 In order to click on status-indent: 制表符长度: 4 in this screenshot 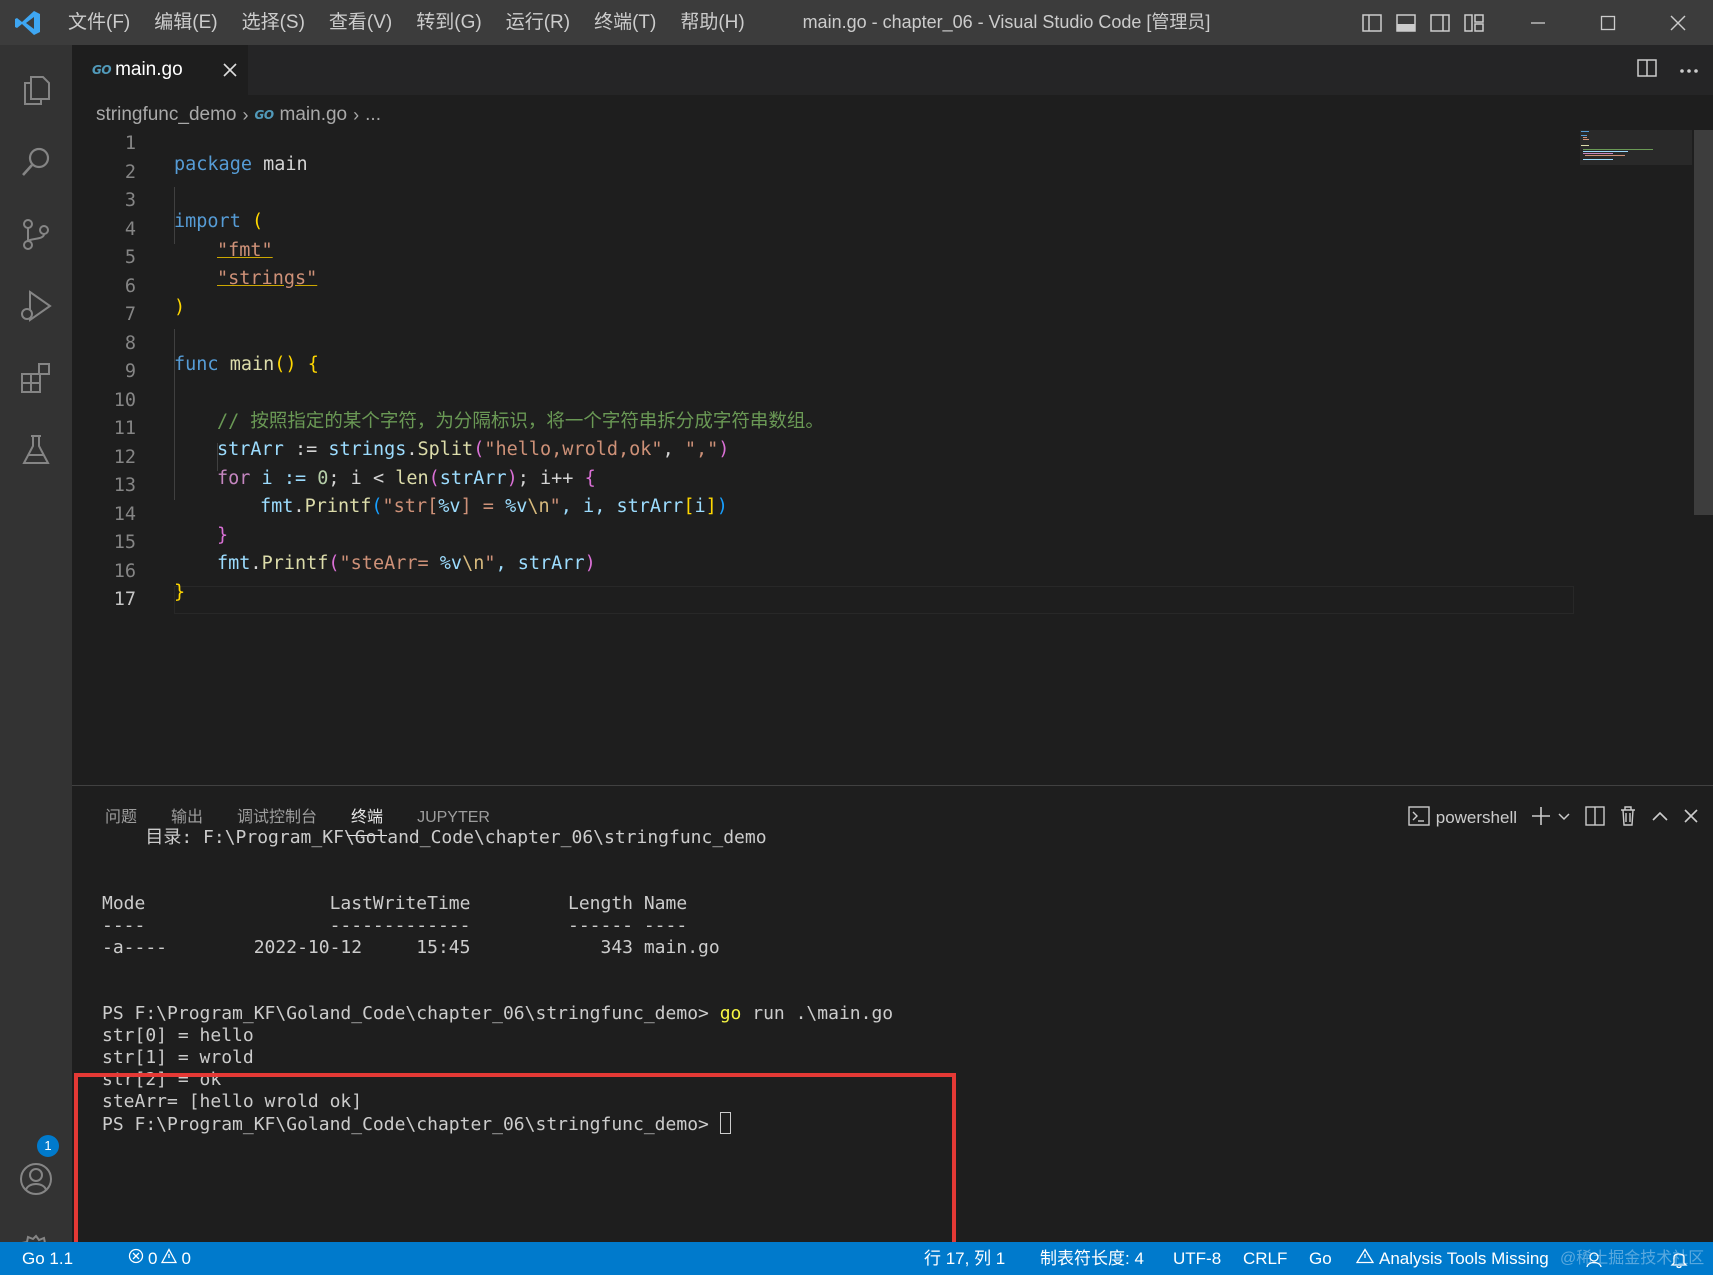, I will do `click(1092, 1258)`.